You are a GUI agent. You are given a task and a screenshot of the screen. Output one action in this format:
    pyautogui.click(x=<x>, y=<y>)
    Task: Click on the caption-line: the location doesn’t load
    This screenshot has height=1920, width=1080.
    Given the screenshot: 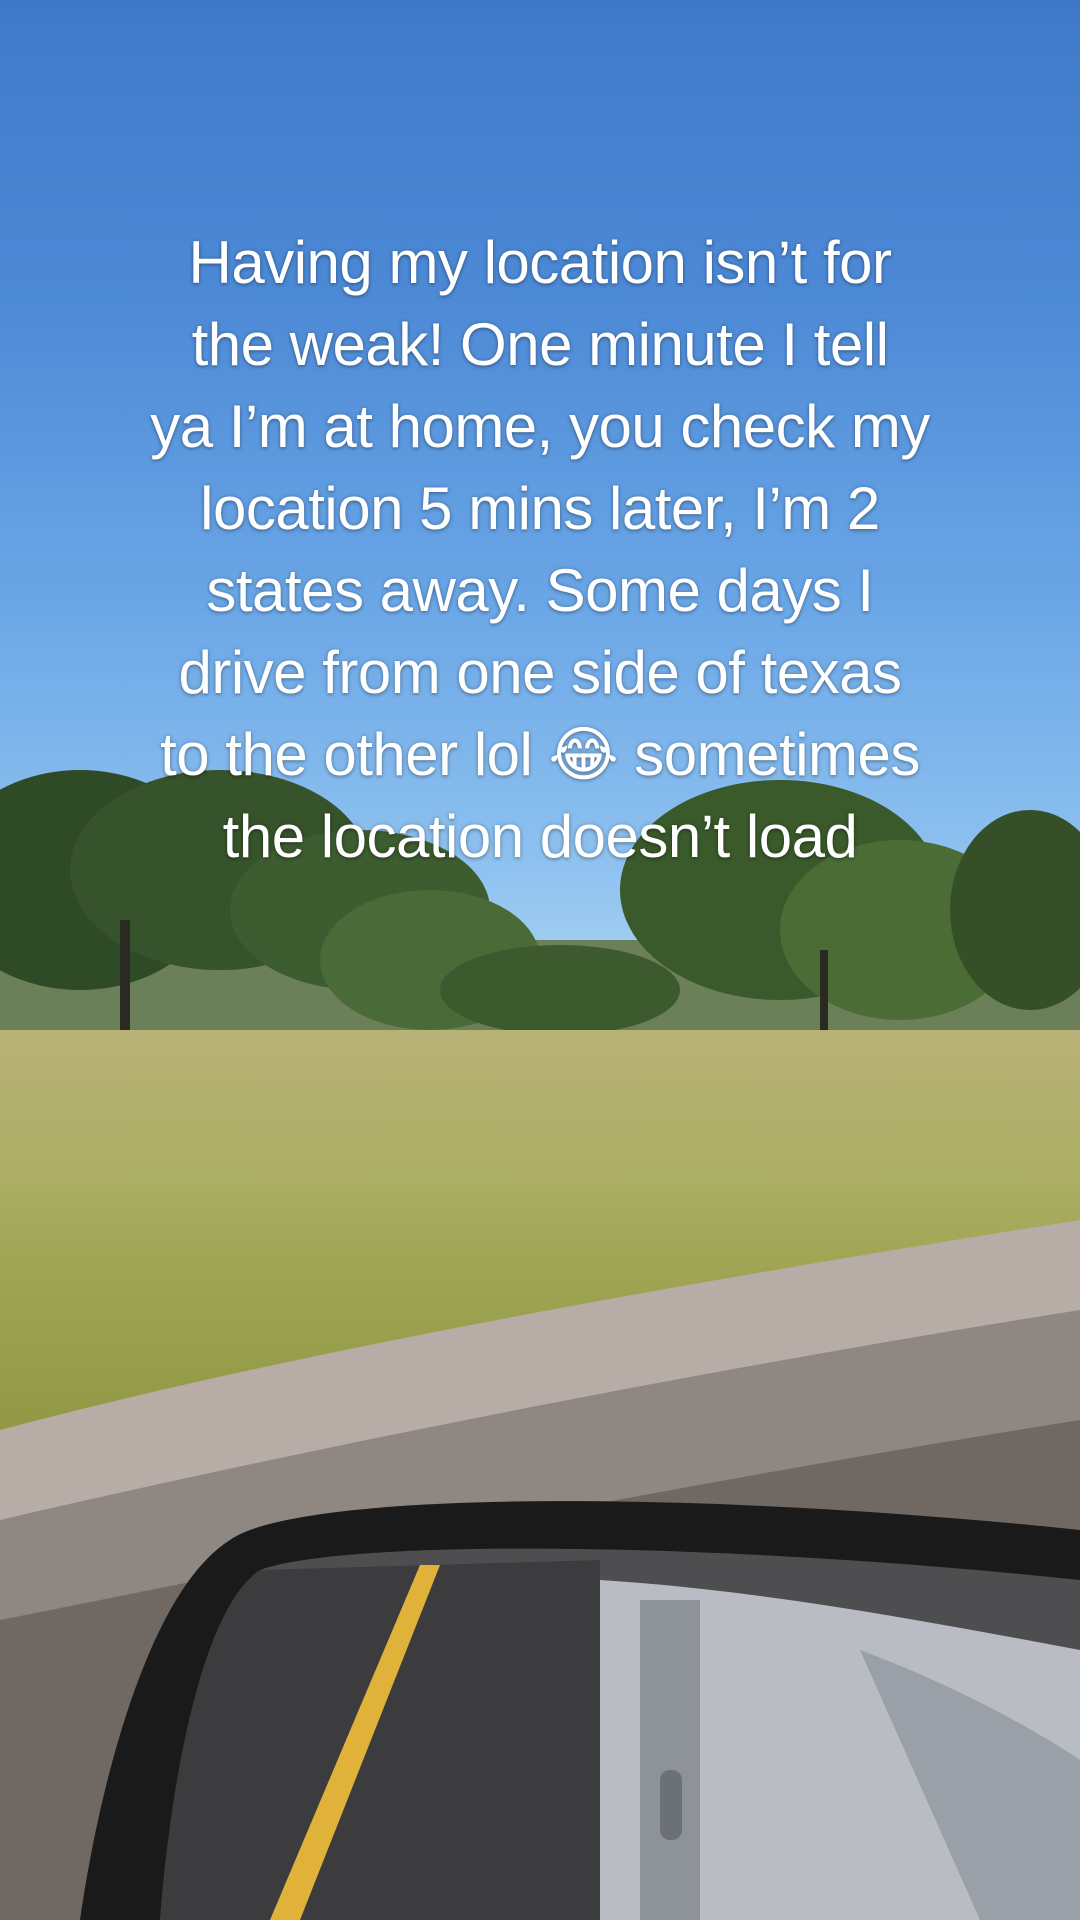 What is the action you would take?
    pyautogui.click(x=540, y=836)
    